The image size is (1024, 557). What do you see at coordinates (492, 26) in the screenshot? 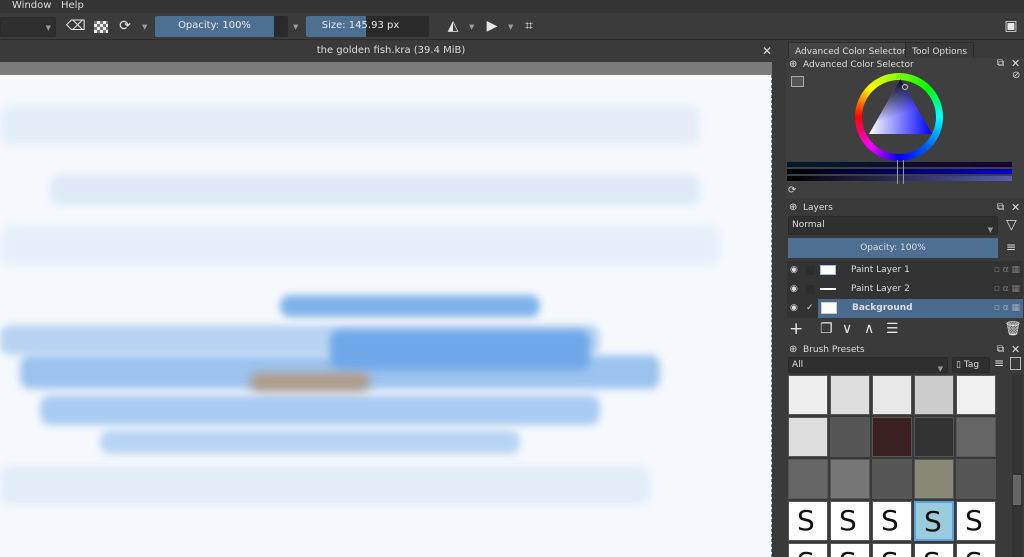
I see `mirror-vertical-icon: ▶` at bounding box center [492, 26].